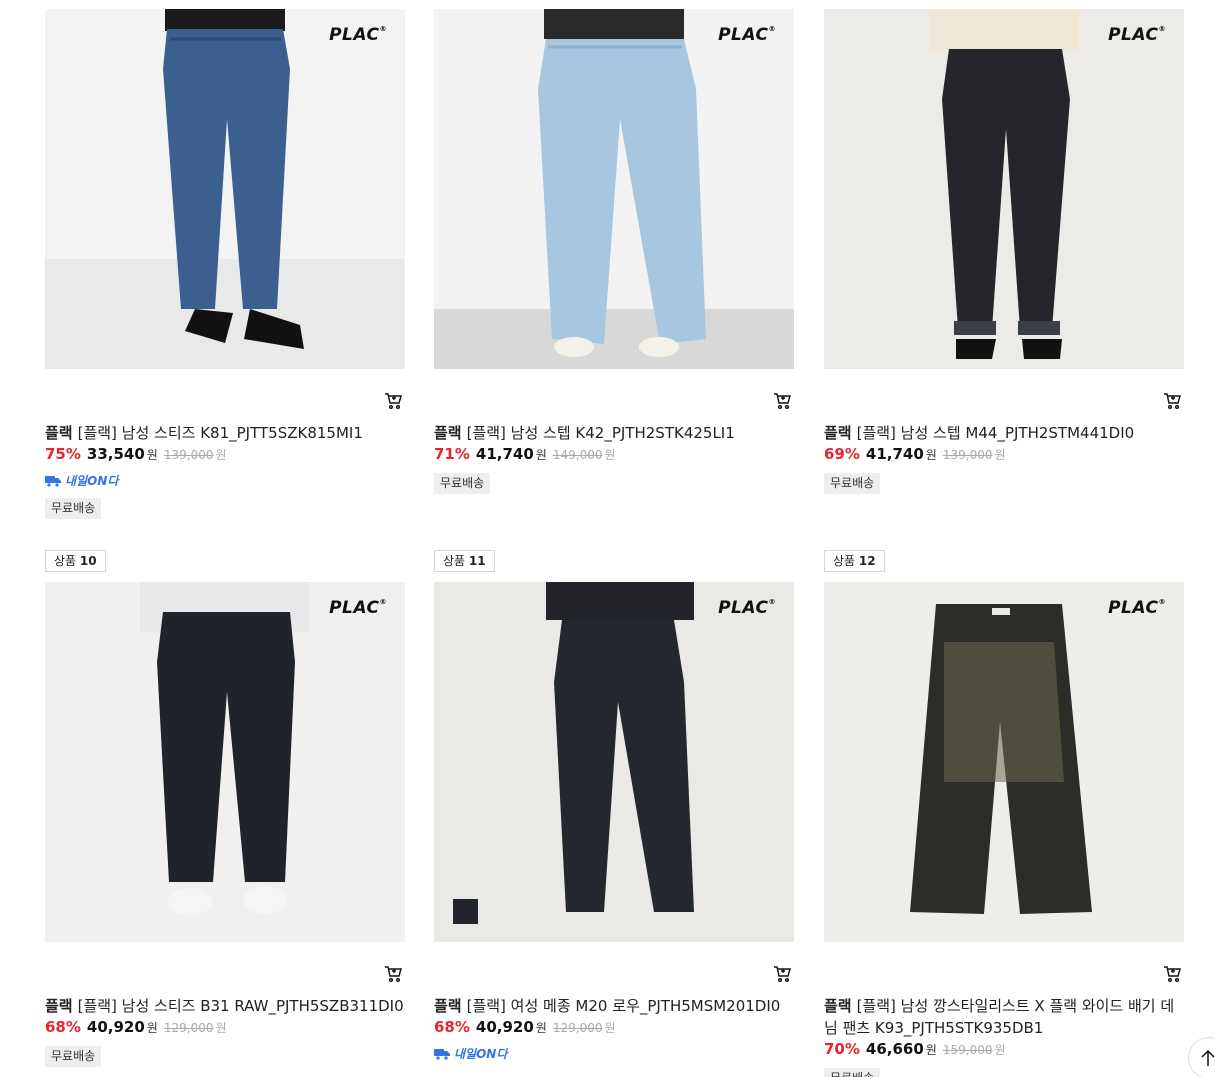 The height and width of the screenshot is (1077, 1215). I want to click on price-row: 69% 41,740 원 139,000 원, so click(915, 454).